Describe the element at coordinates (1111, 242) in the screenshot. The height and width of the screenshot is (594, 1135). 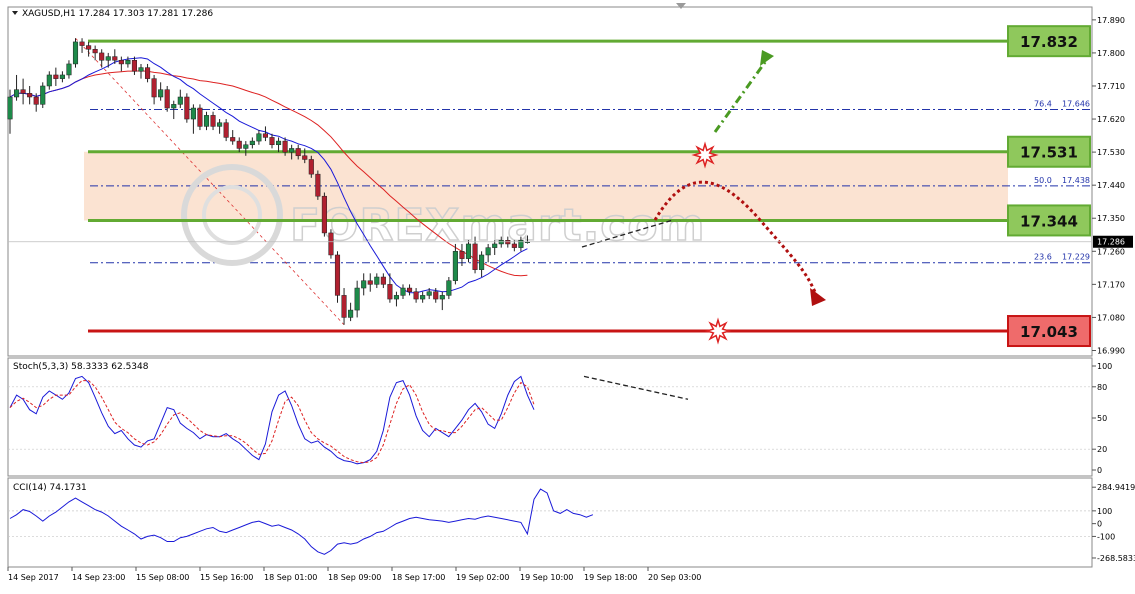
I see `current-price-label: 17.286` at that location.